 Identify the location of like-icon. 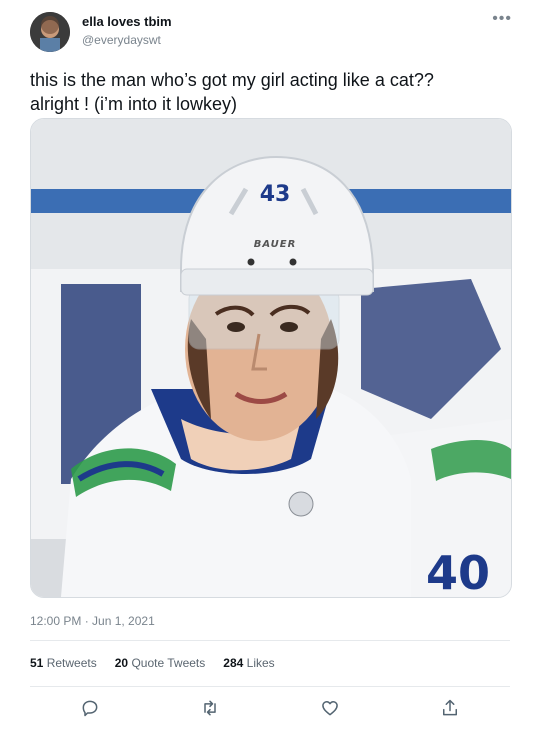
(330, 708).